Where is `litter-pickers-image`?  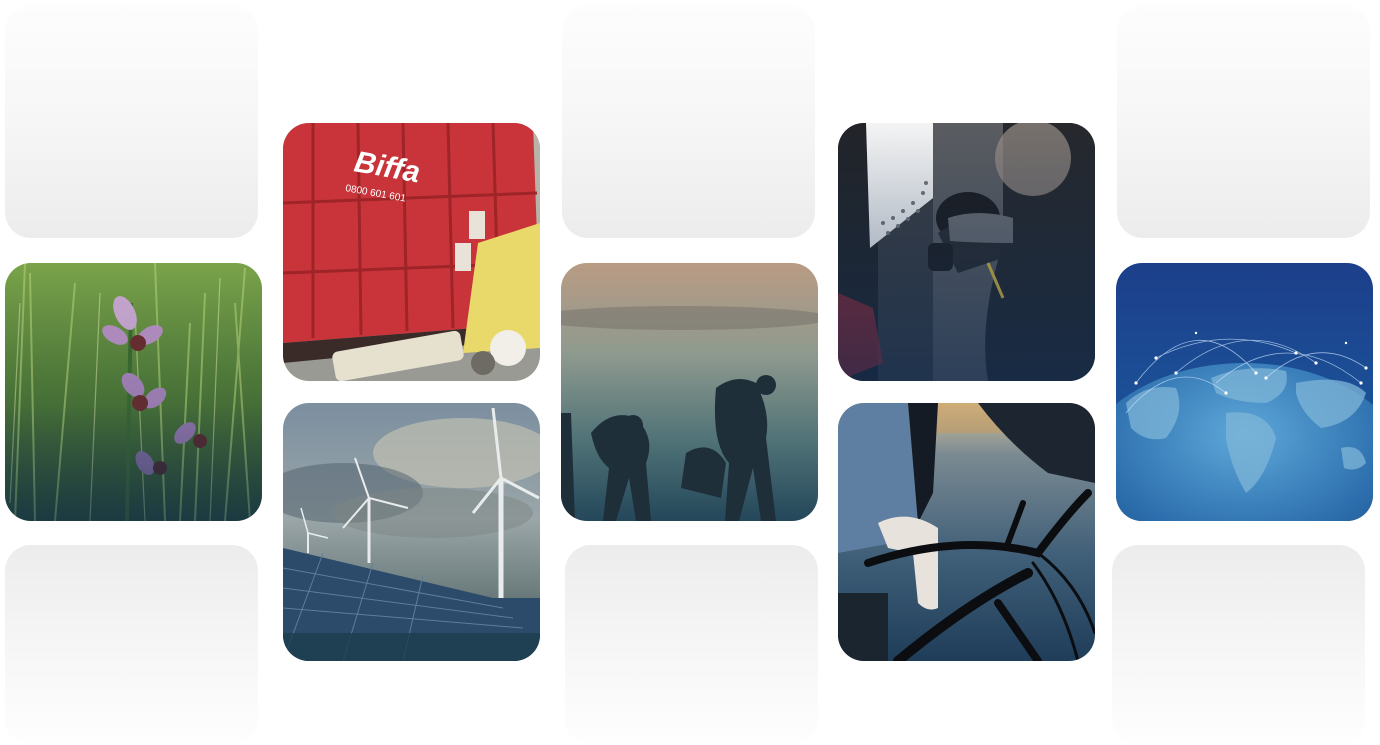 litter-pickers-image is located at coordinates (689, 392).